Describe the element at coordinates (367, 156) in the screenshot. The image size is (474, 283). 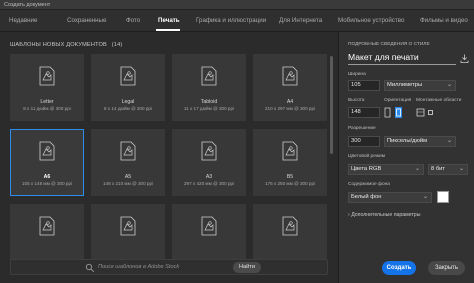
I see `color-mode-label: Цветовой режим` at that location.